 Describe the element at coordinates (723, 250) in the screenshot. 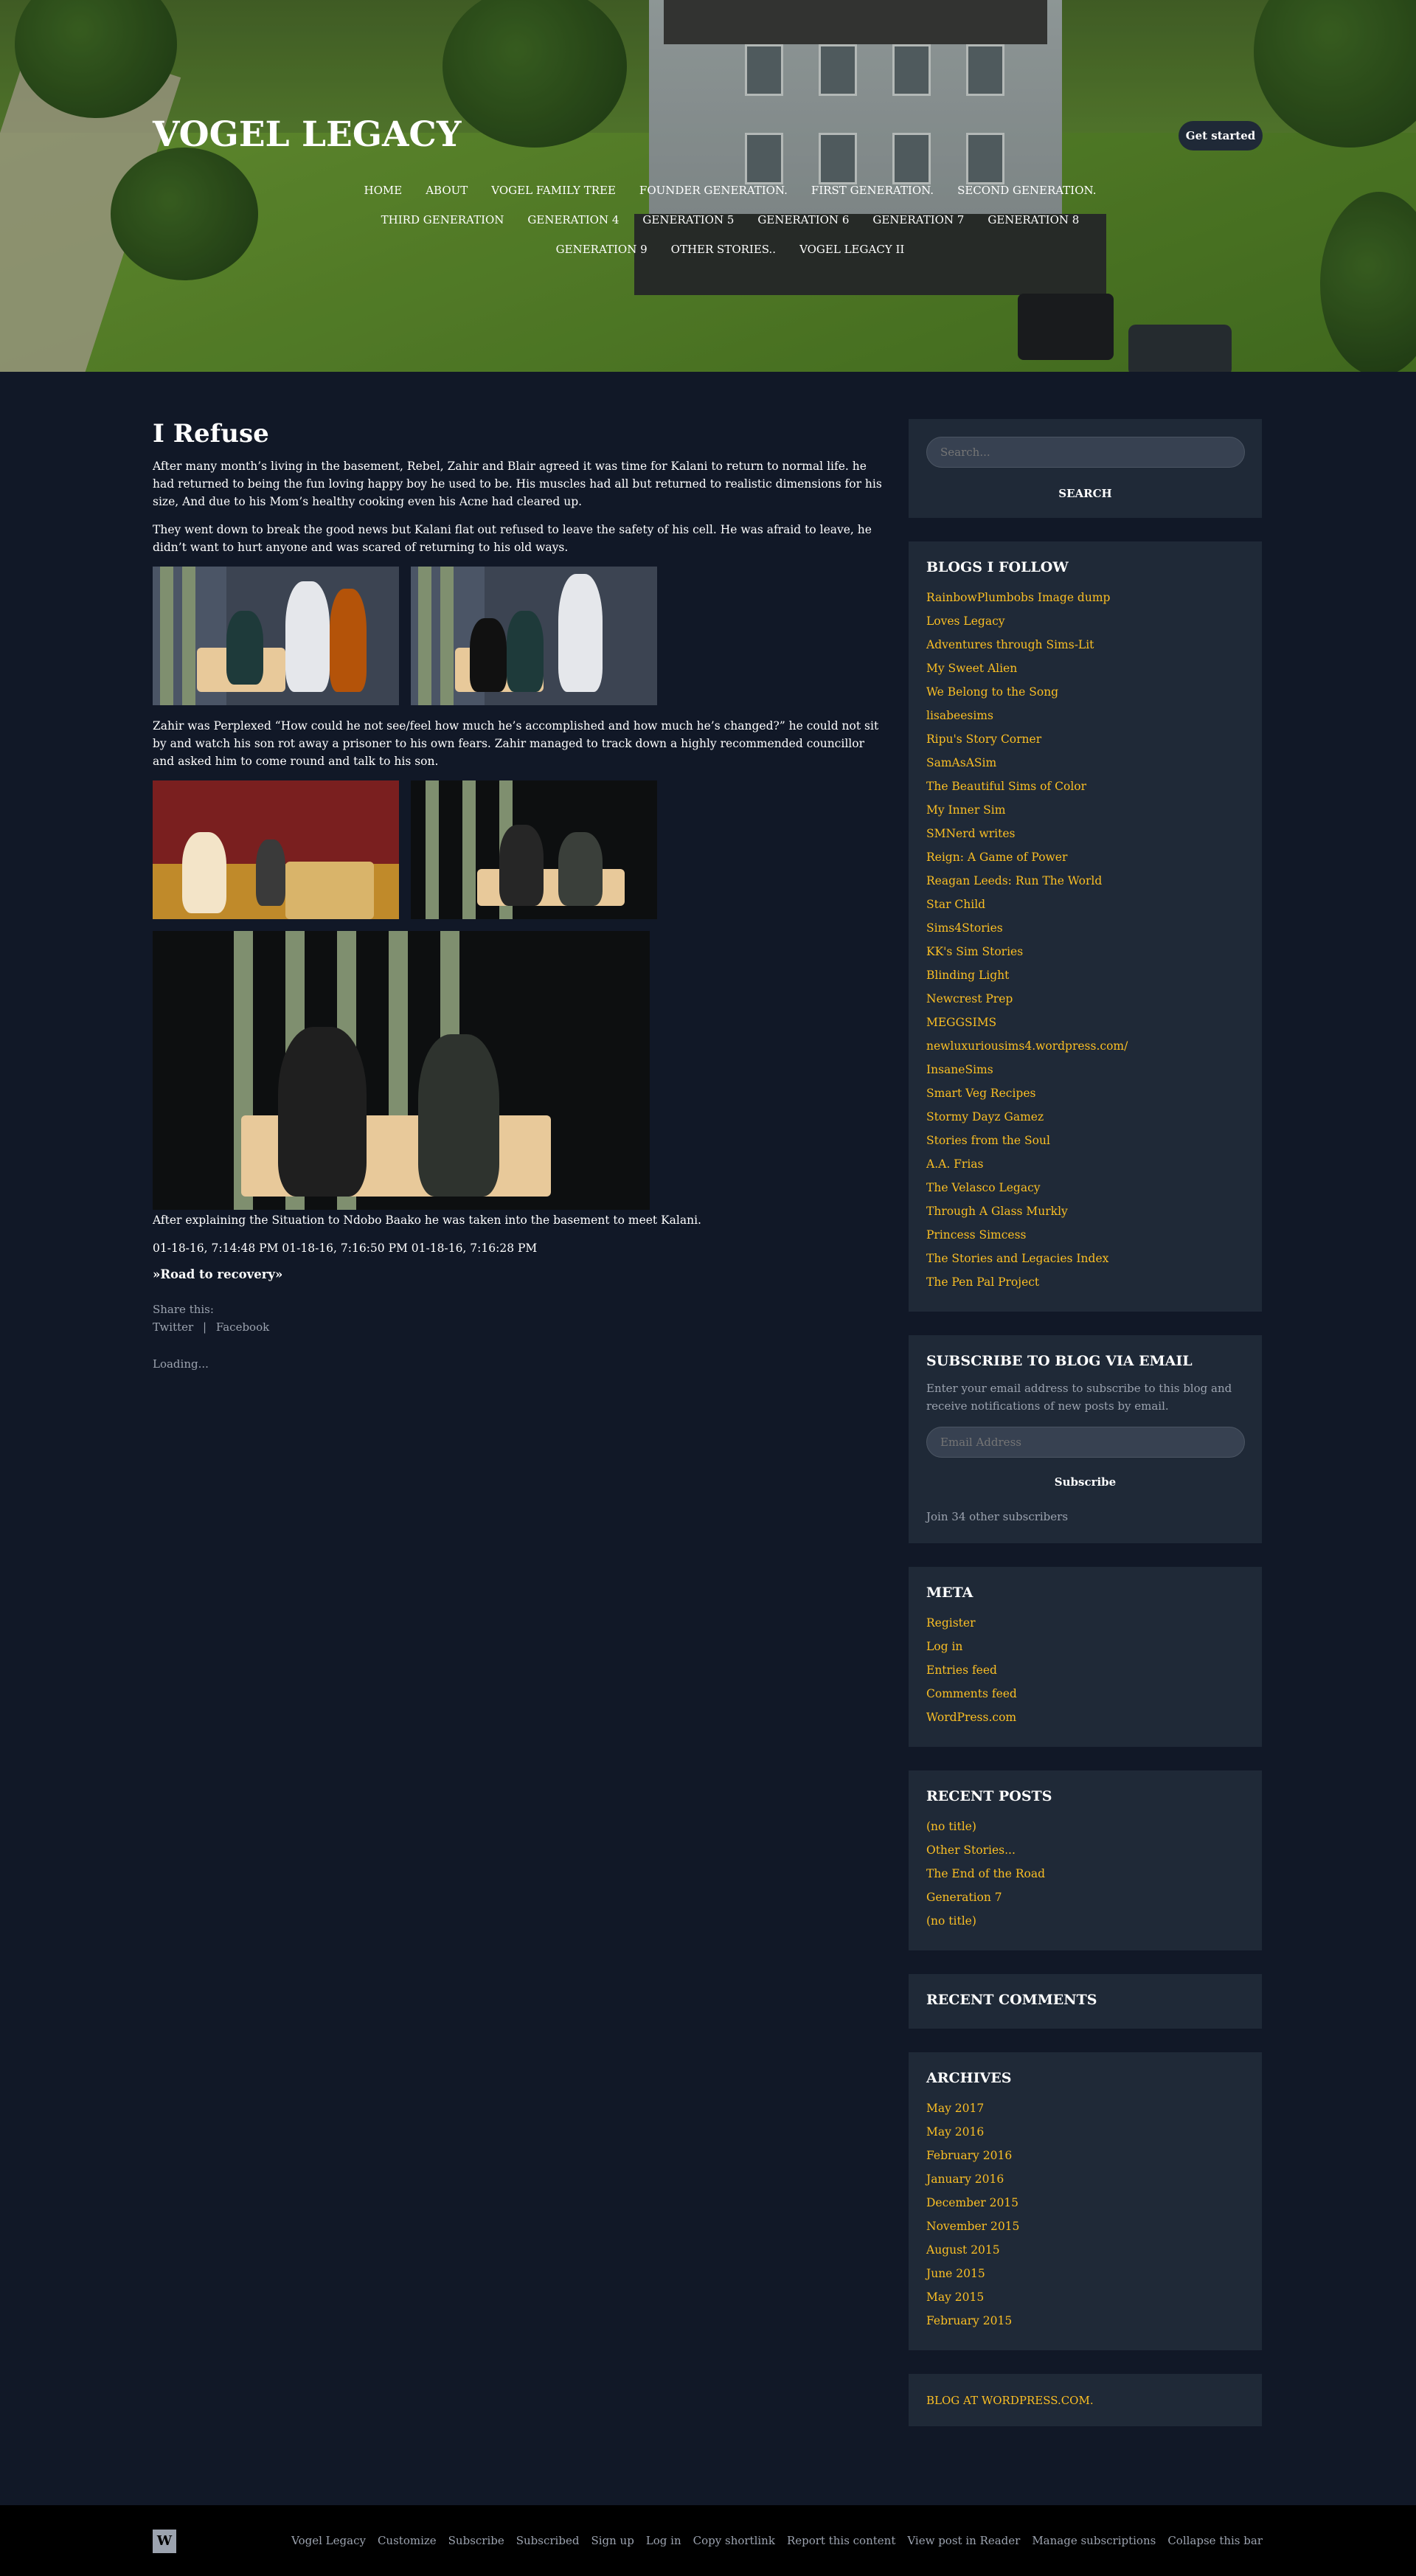

I see `nav-item-other-stories: OTHER STORIES..` at that location.